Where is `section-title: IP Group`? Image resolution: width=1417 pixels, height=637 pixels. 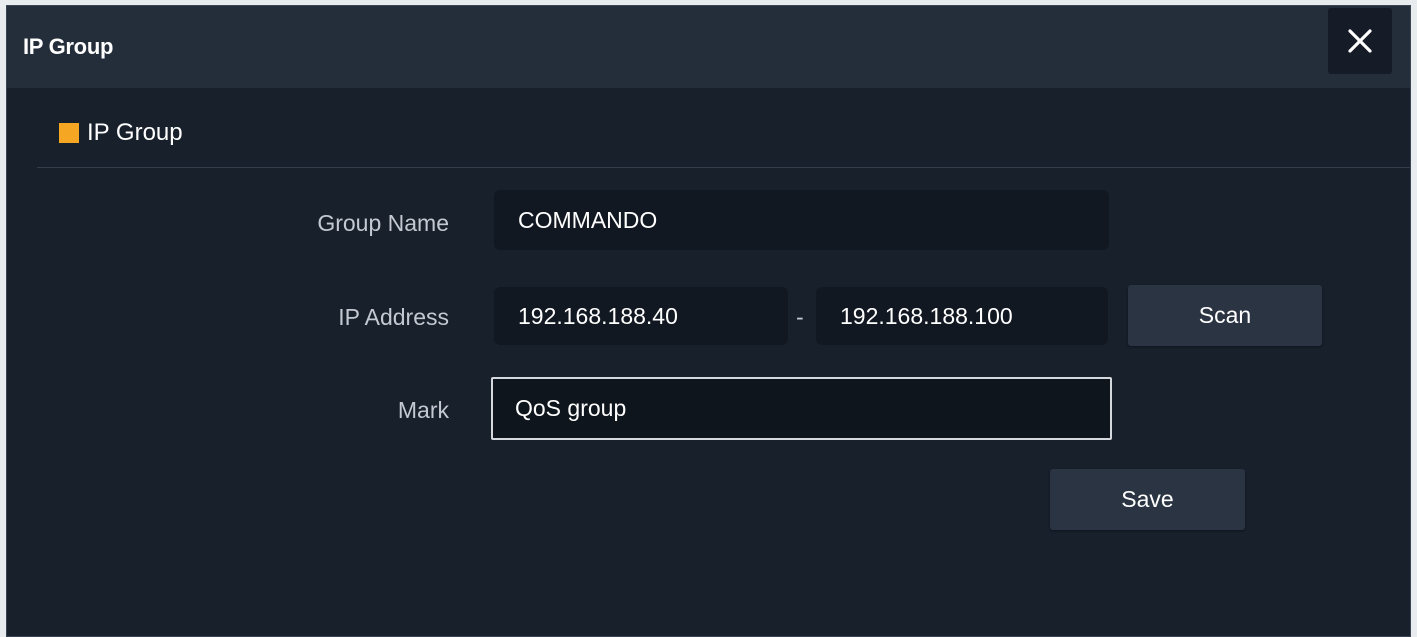
section-title: IP Group is located at coordinates (135, 132).